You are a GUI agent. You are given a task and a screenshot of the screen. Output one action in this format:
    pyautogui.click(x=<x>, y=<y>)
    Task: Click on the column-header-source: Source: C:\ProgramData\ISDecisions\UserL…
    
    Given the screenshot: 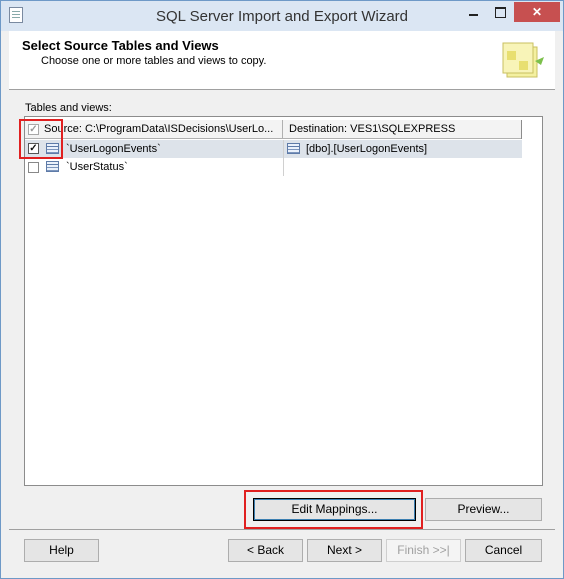 What is the action you would take?
    pyautogui.click(x=163, y=129)
    